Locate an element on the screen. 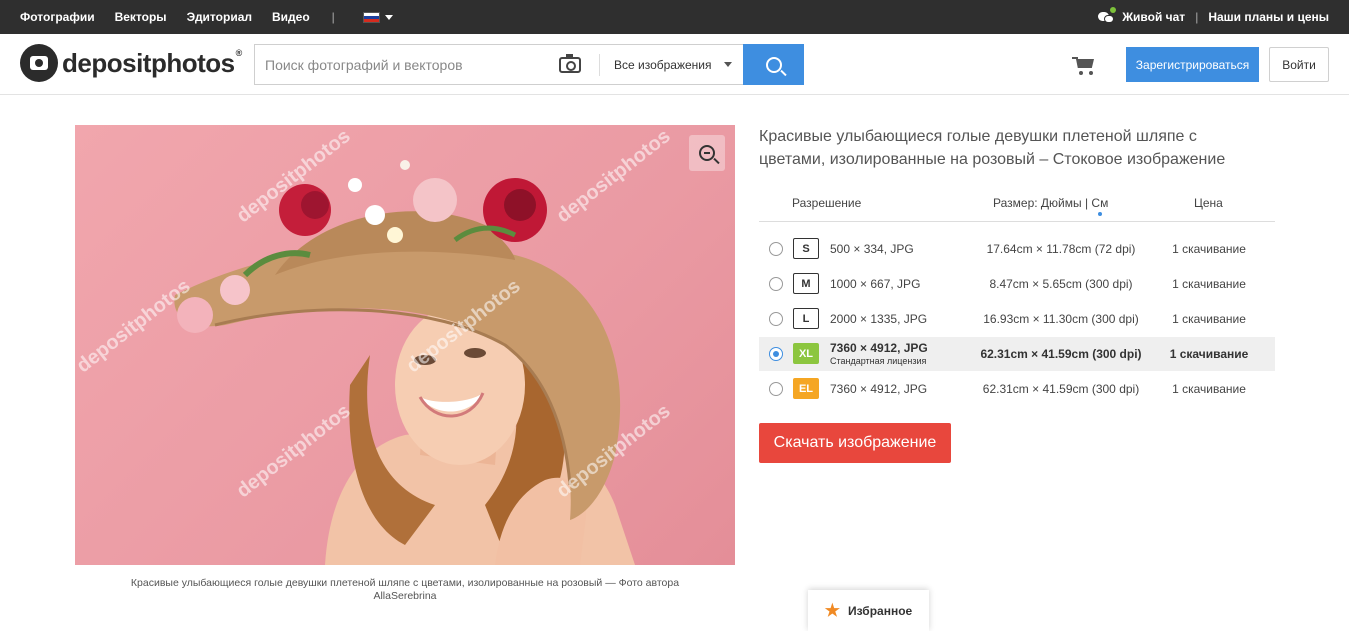 This screenshot has width=1349, height=631. live-chat-link: Живой чат is located at coordinates (1153, 17).